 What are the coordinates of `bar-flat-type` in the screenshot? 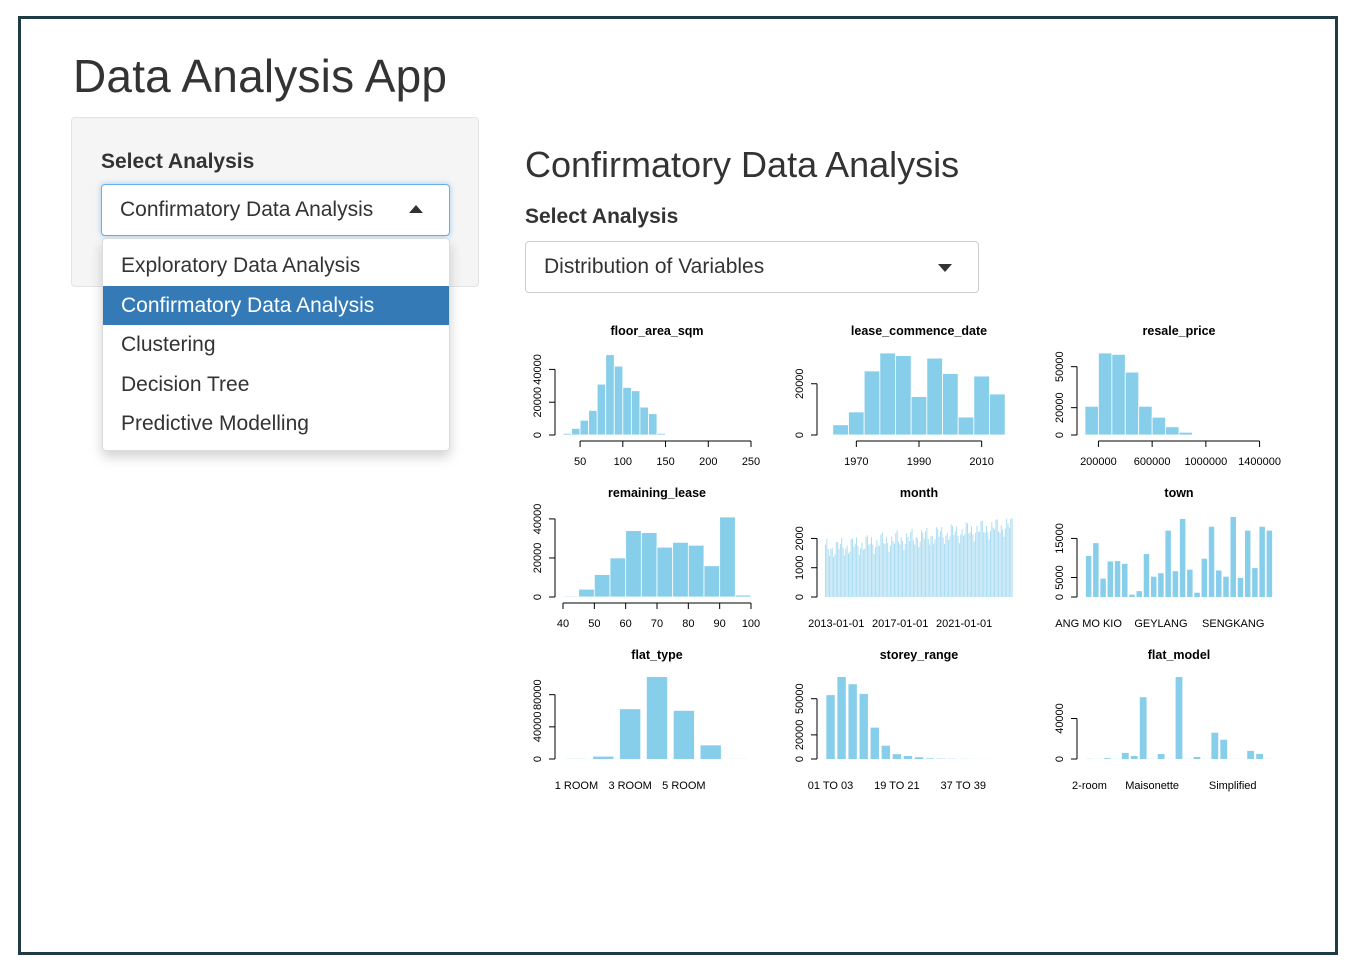 It's located at (710, 752).